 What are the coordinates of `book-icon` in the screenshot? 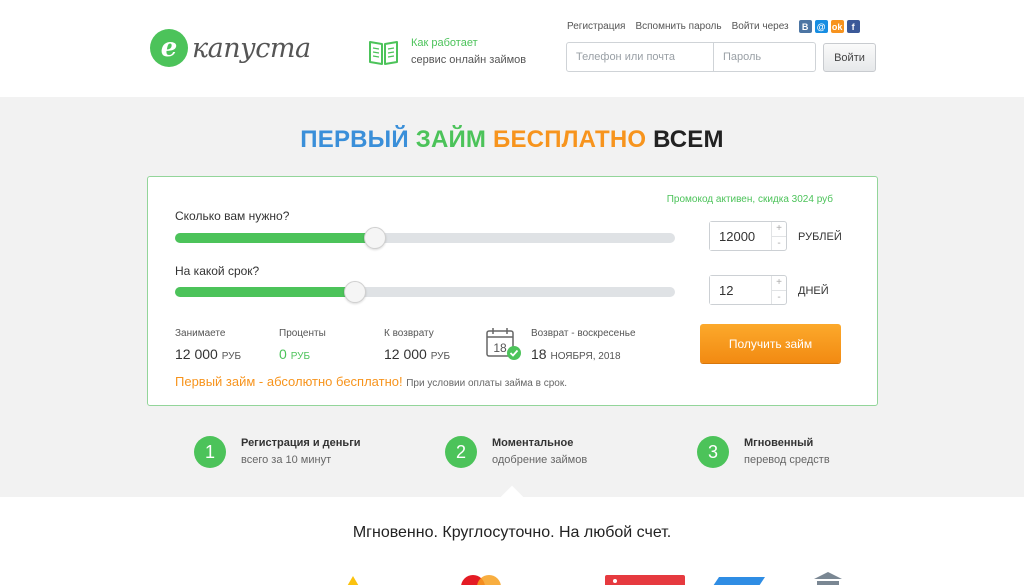 It's located at (383, 53).